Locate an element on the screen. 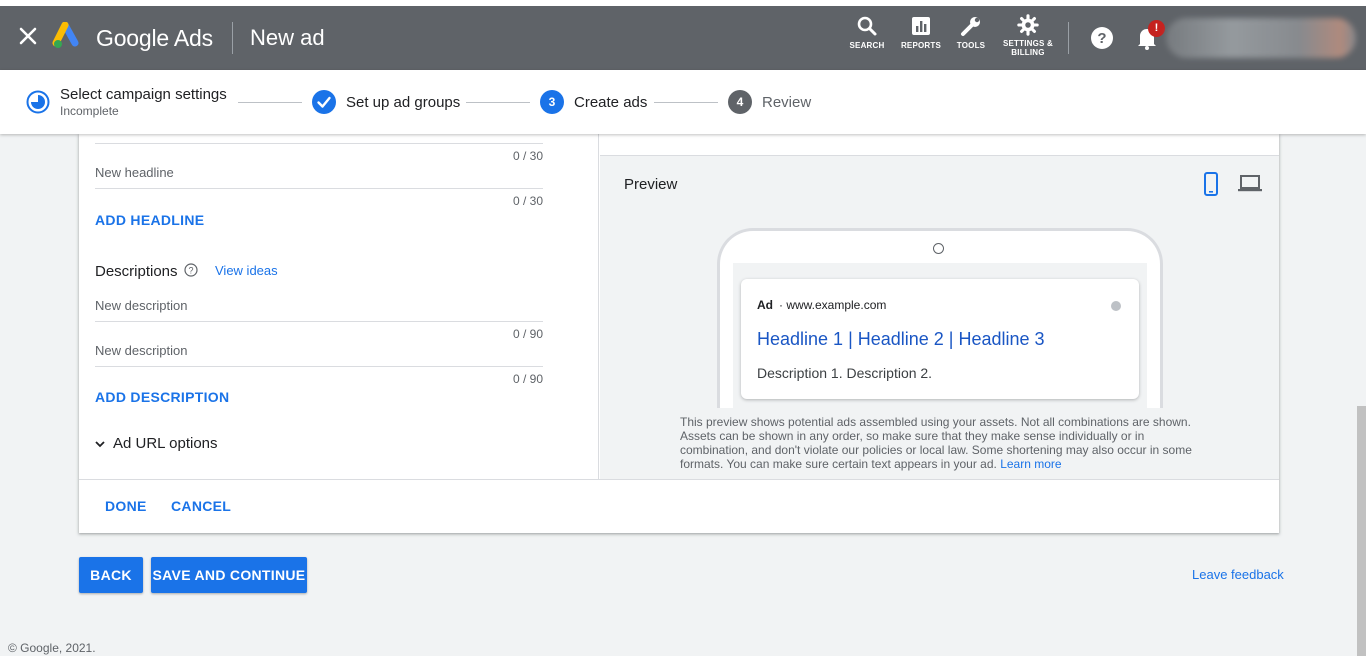 Image resolution: width=1366 pixels, height=656 pixels. close-icon is located at coordinates (28, 36).